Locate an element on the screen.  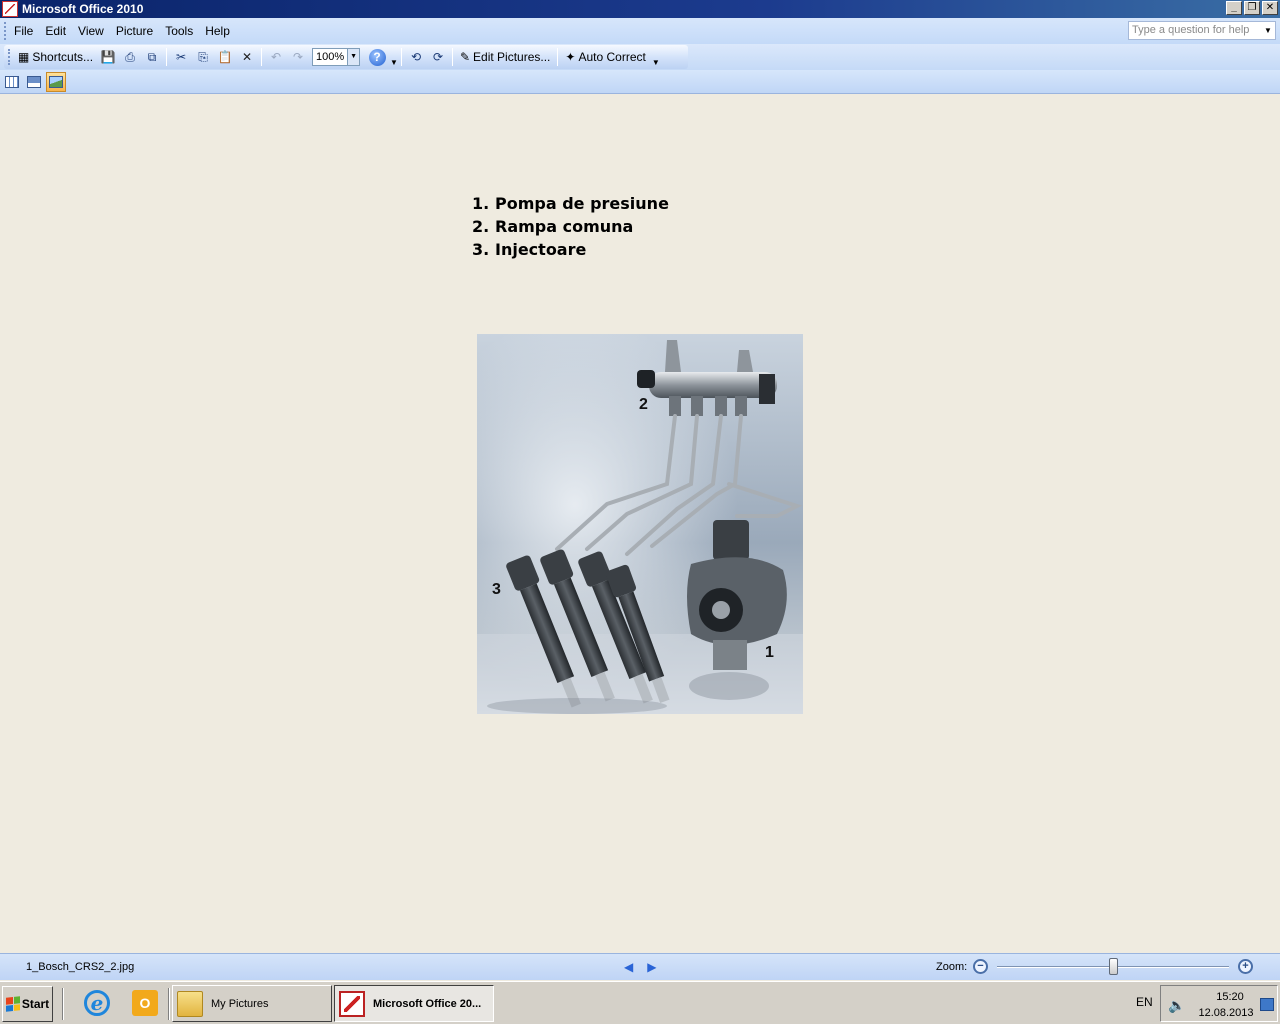
app-icon is located at coordinates (10, 9).